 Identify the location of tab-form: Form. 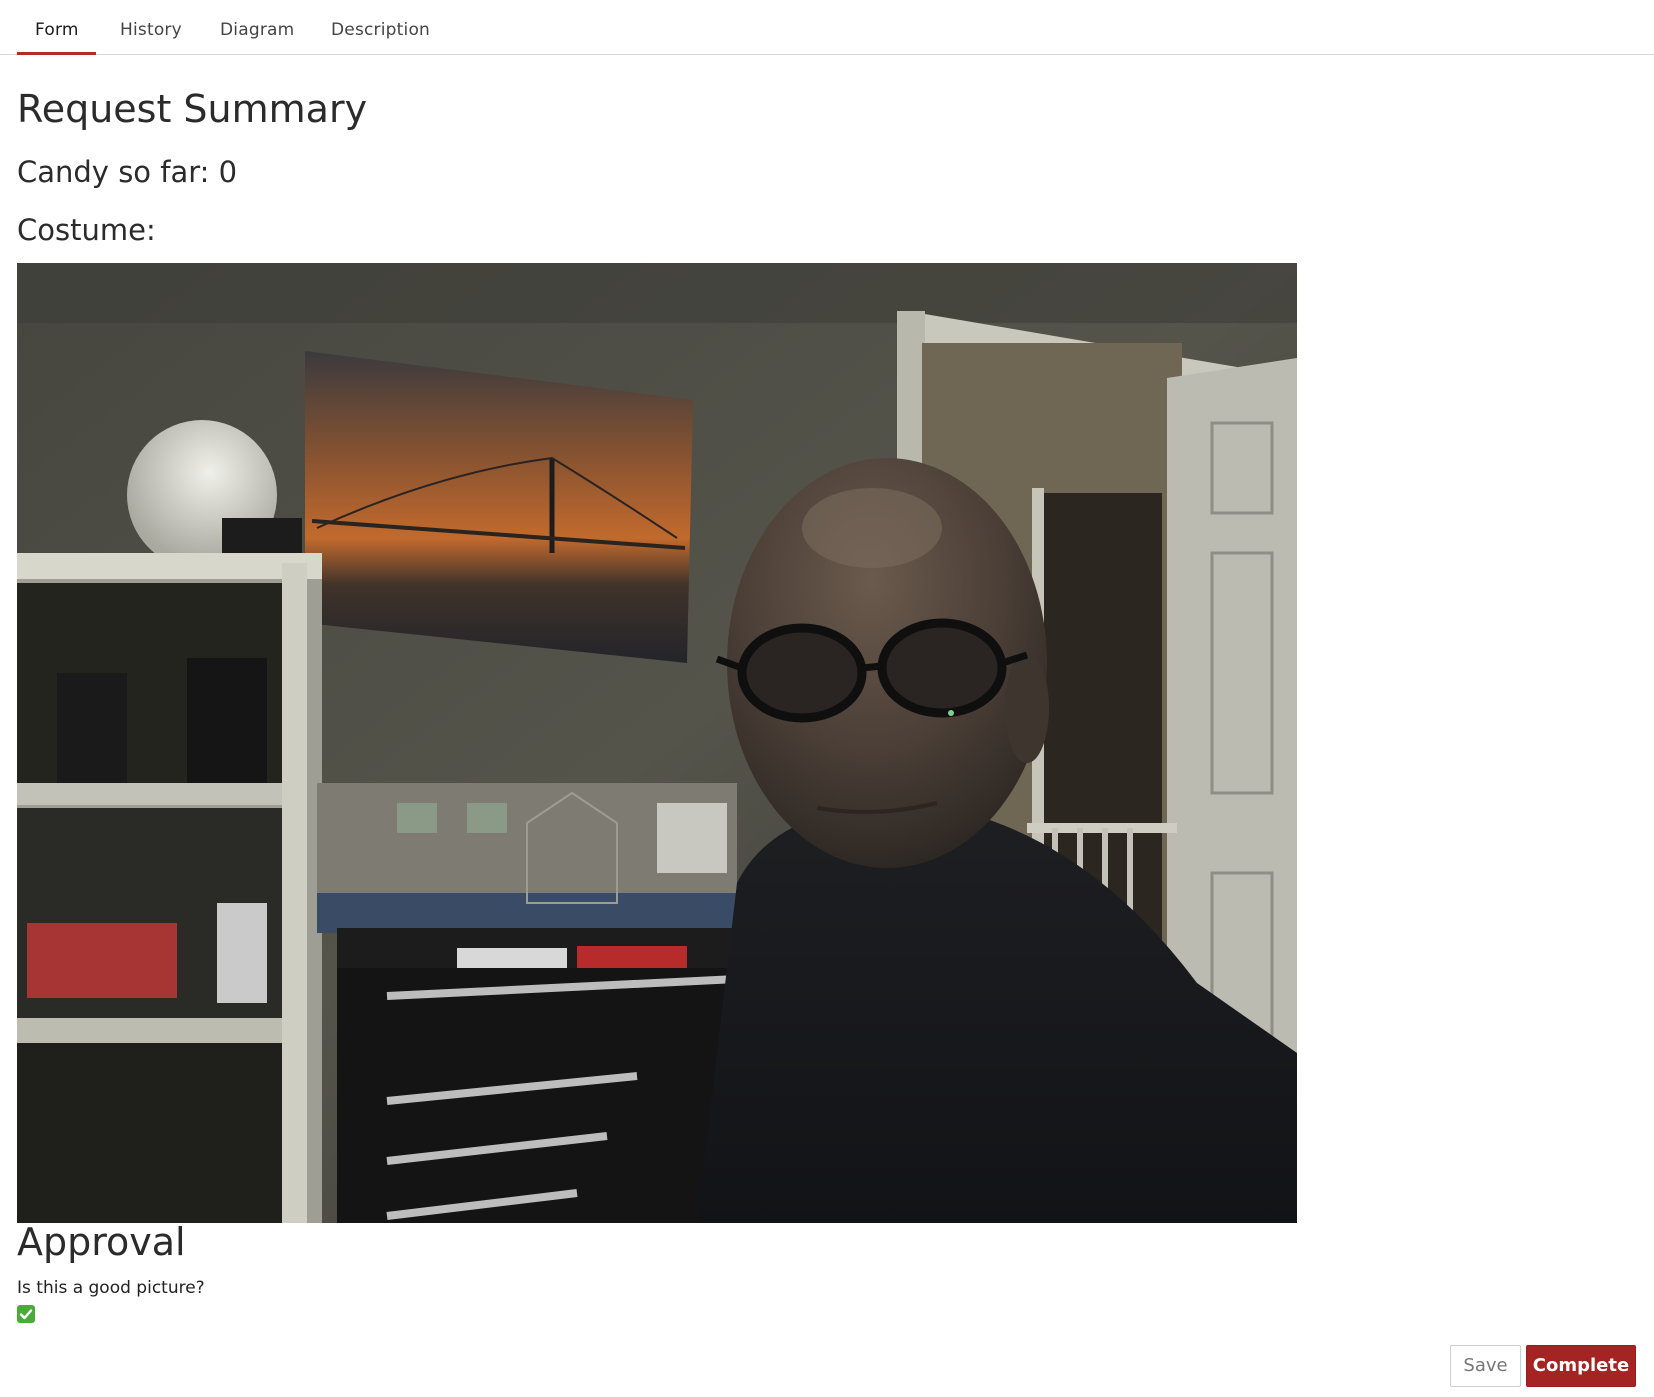
(57, 30).